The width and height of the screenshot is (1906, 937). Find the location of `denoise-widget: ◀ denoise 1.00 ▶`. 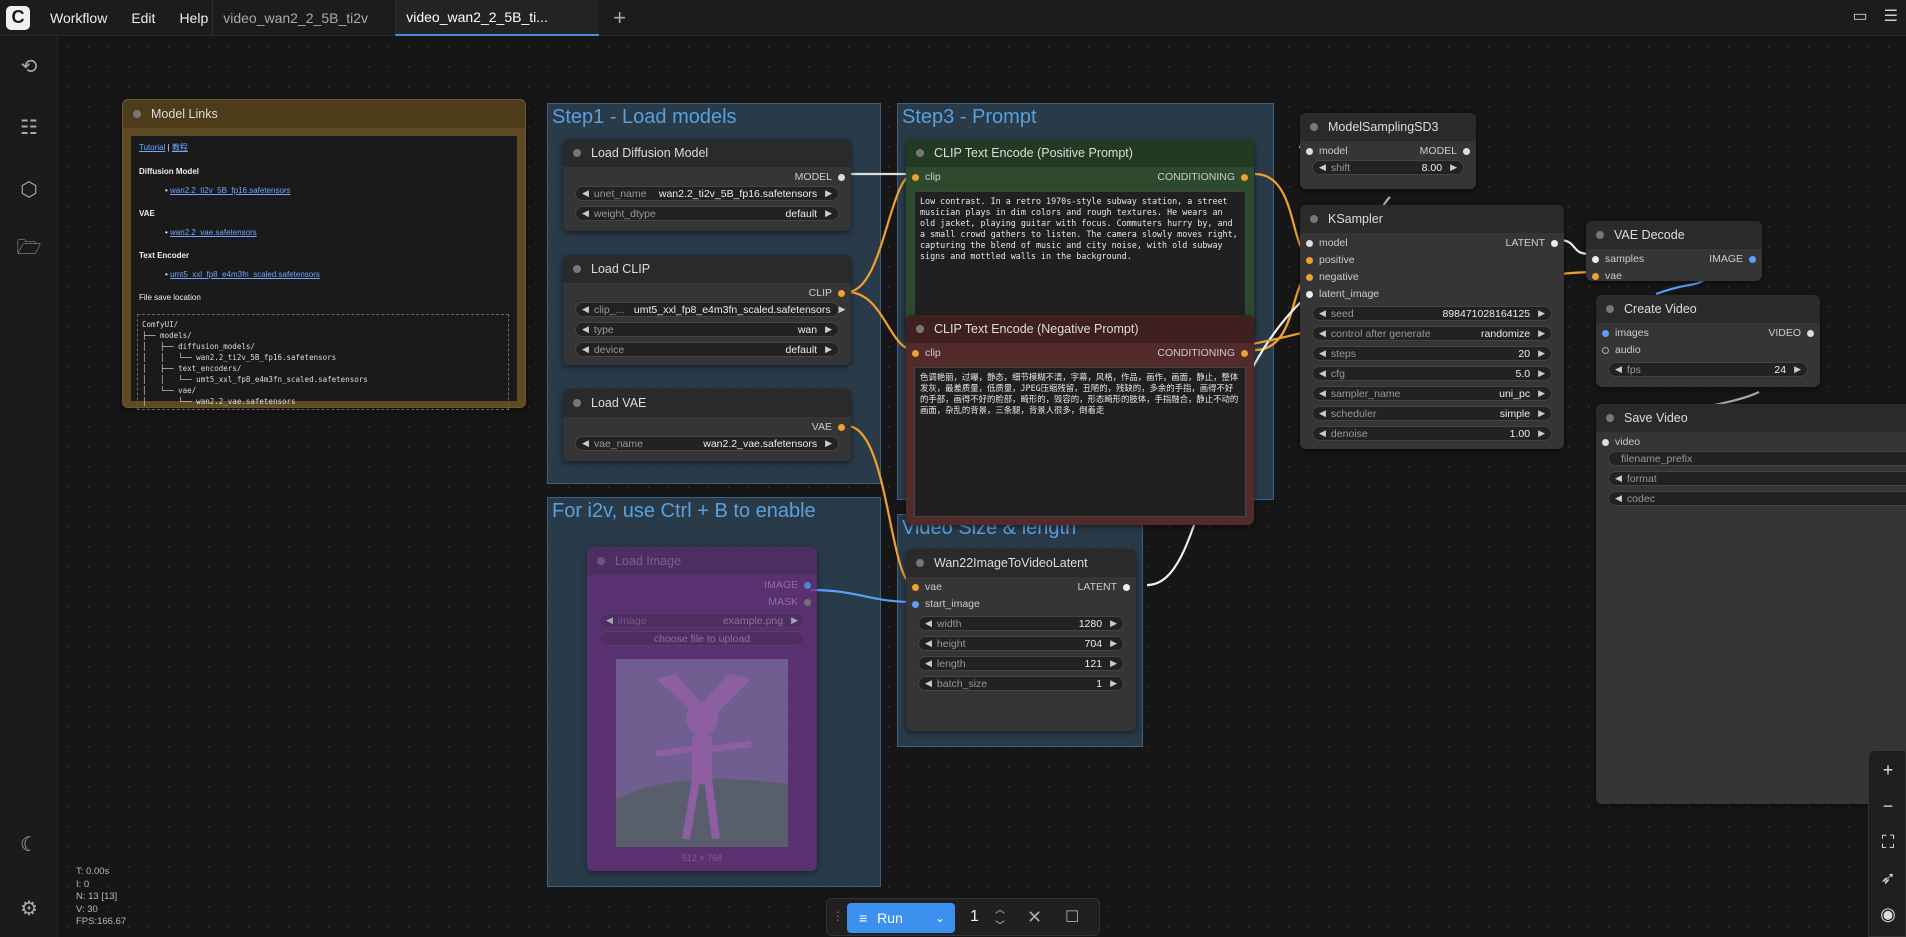

denoise-widget: ◀ denoise 1.00 ▶ is located at coordinates (1432, 433).